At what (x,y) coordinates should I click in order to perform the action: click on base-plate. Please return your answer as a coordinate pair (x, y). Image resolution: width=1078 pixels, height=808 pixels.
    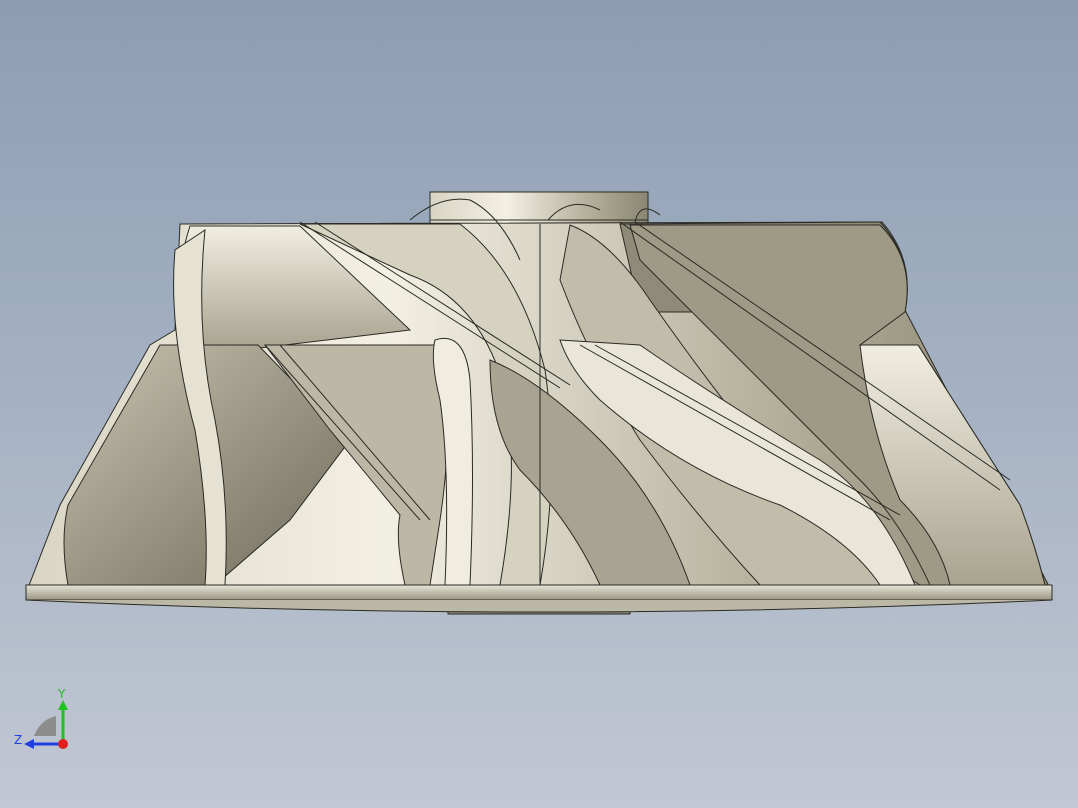
    Looking at the image, I should click on (539, 599).